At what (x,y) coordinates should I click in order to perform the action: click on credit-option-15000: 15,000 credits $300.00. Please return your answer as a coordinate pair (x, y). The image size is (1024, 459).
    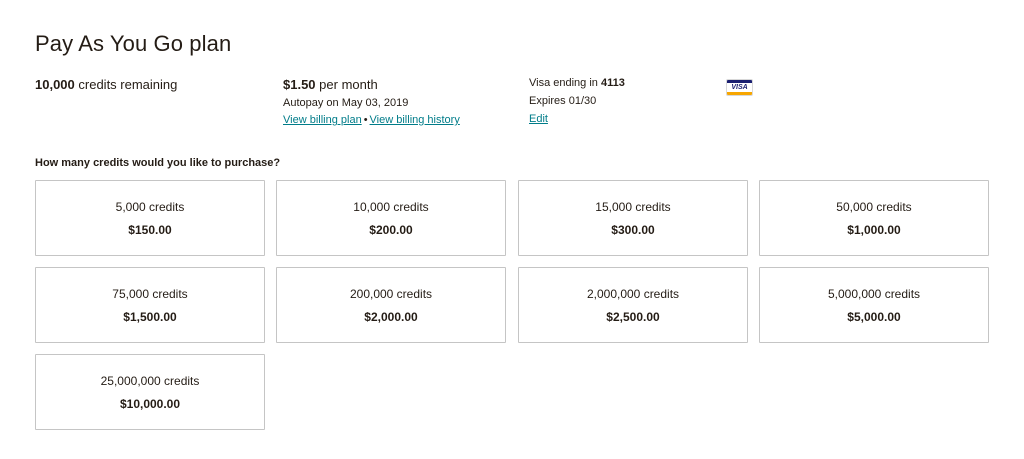
    Looking at the image, I should click on (633, 218).